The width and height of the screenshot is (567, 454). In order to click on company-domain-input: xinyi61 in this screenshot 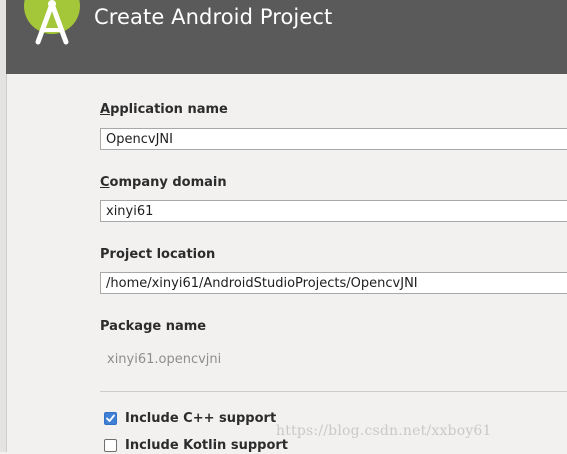, I will do `click(333, 211)`.